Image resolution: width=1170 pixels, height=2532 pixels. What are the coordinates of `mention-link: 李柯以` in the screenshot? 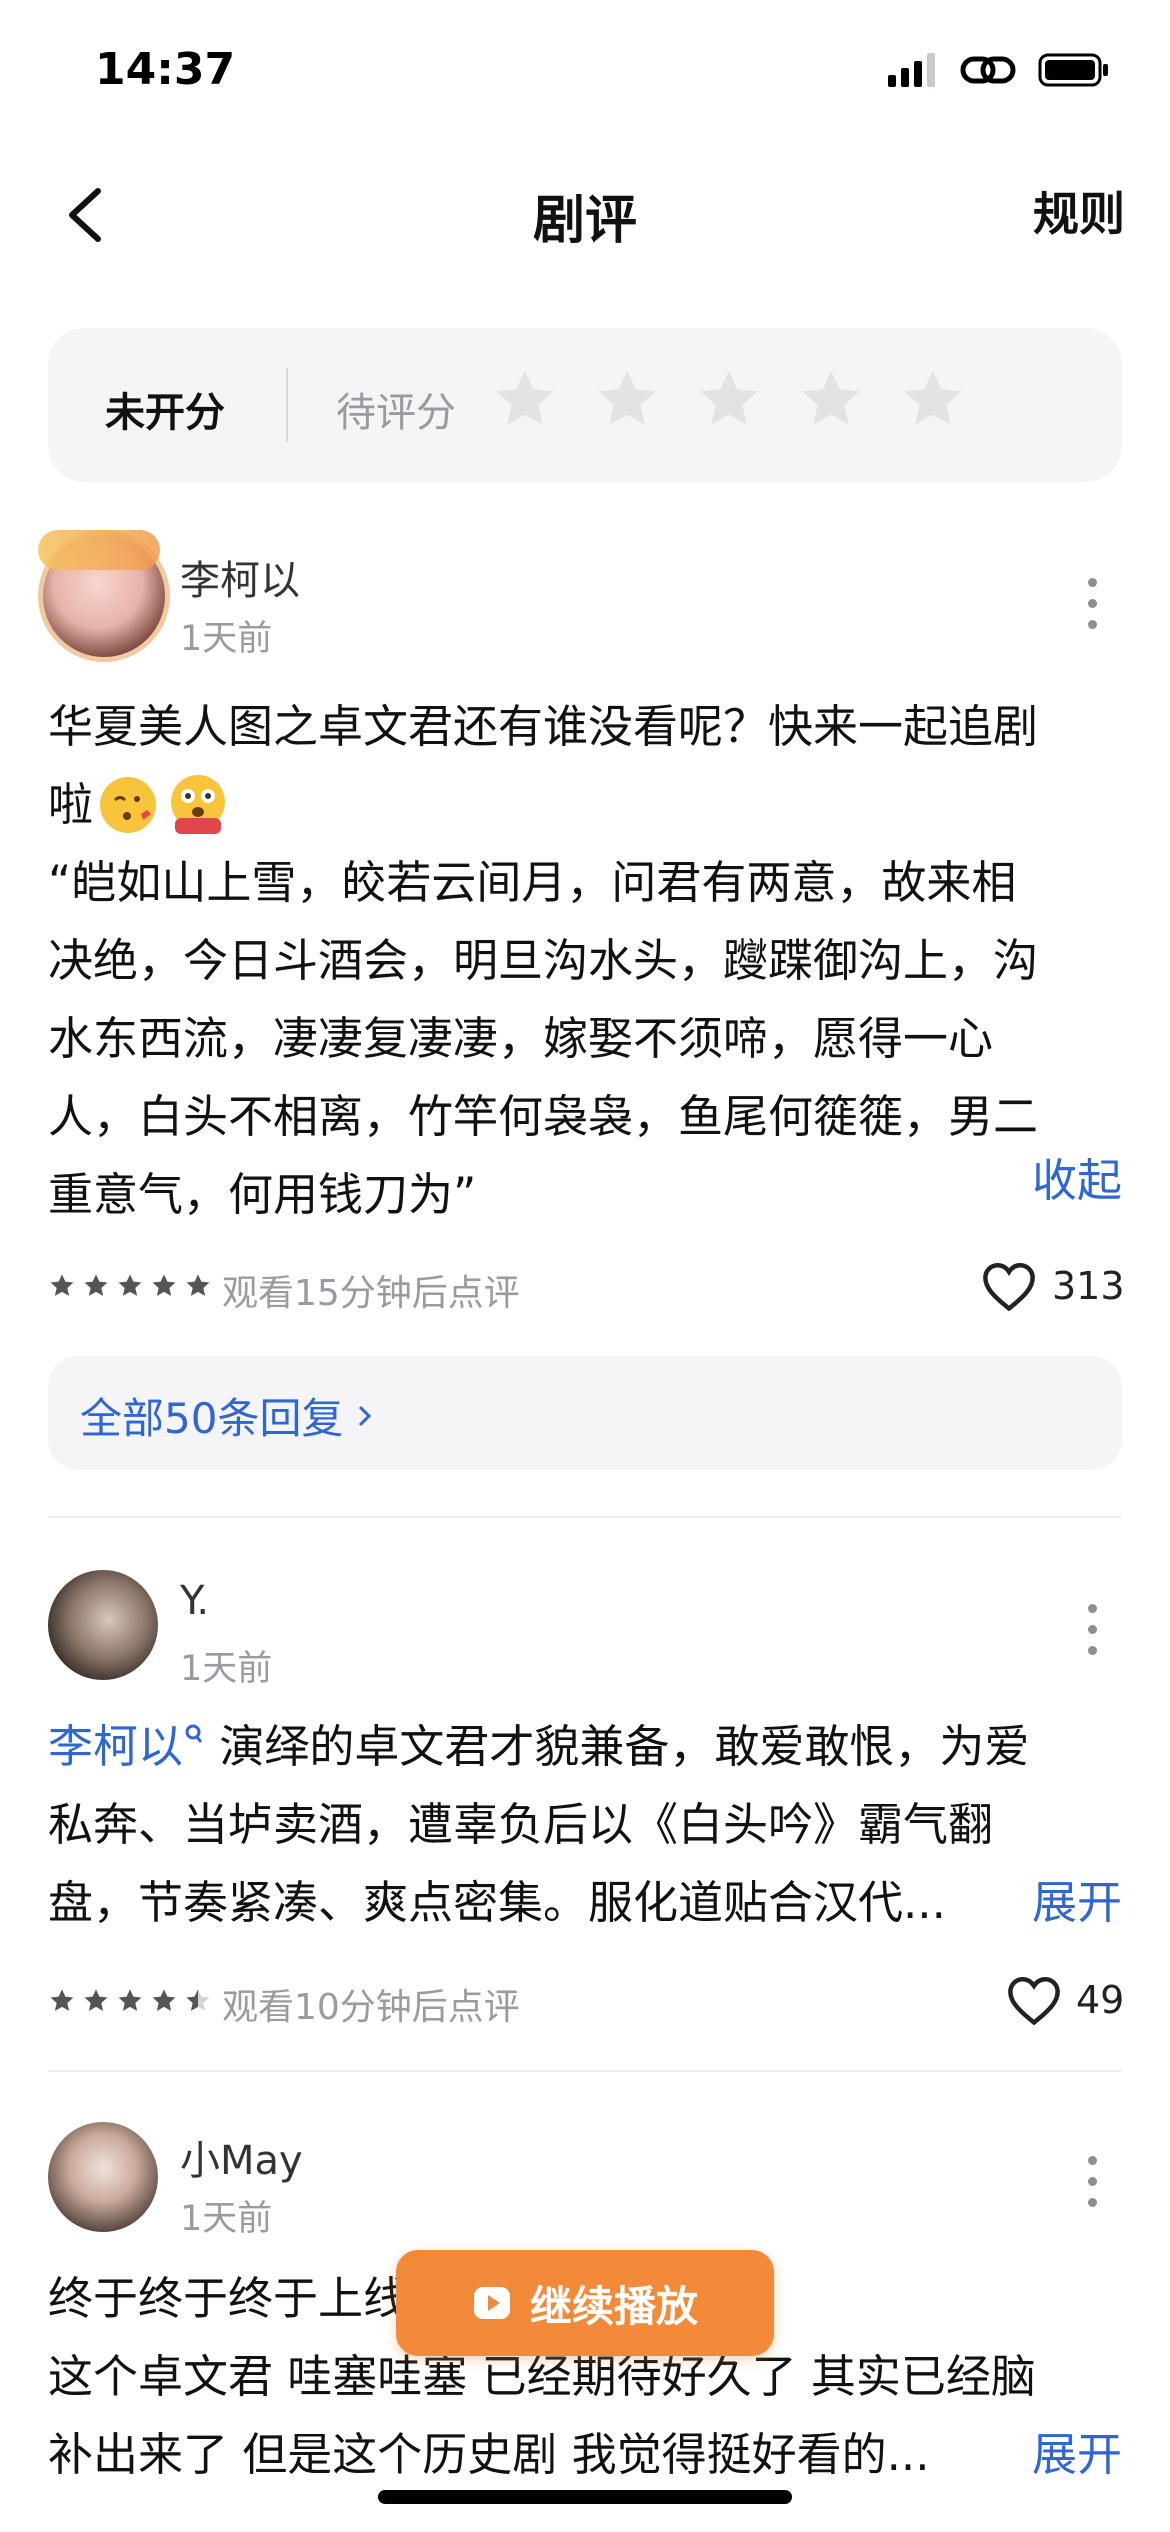 It's located at (115, 1746).